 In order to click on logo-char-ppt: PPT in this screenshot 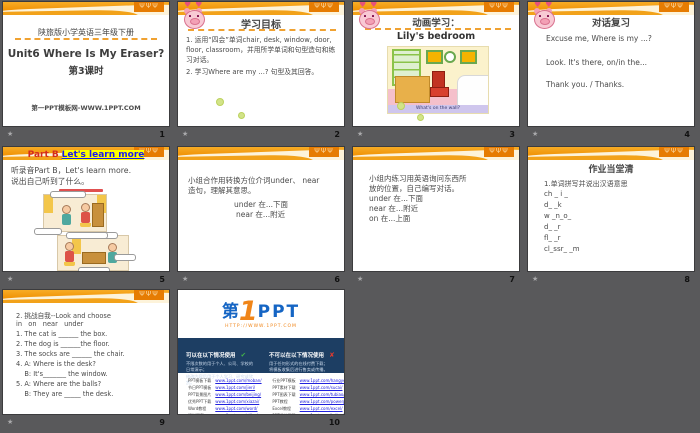, I will do `click(279, 312)`.